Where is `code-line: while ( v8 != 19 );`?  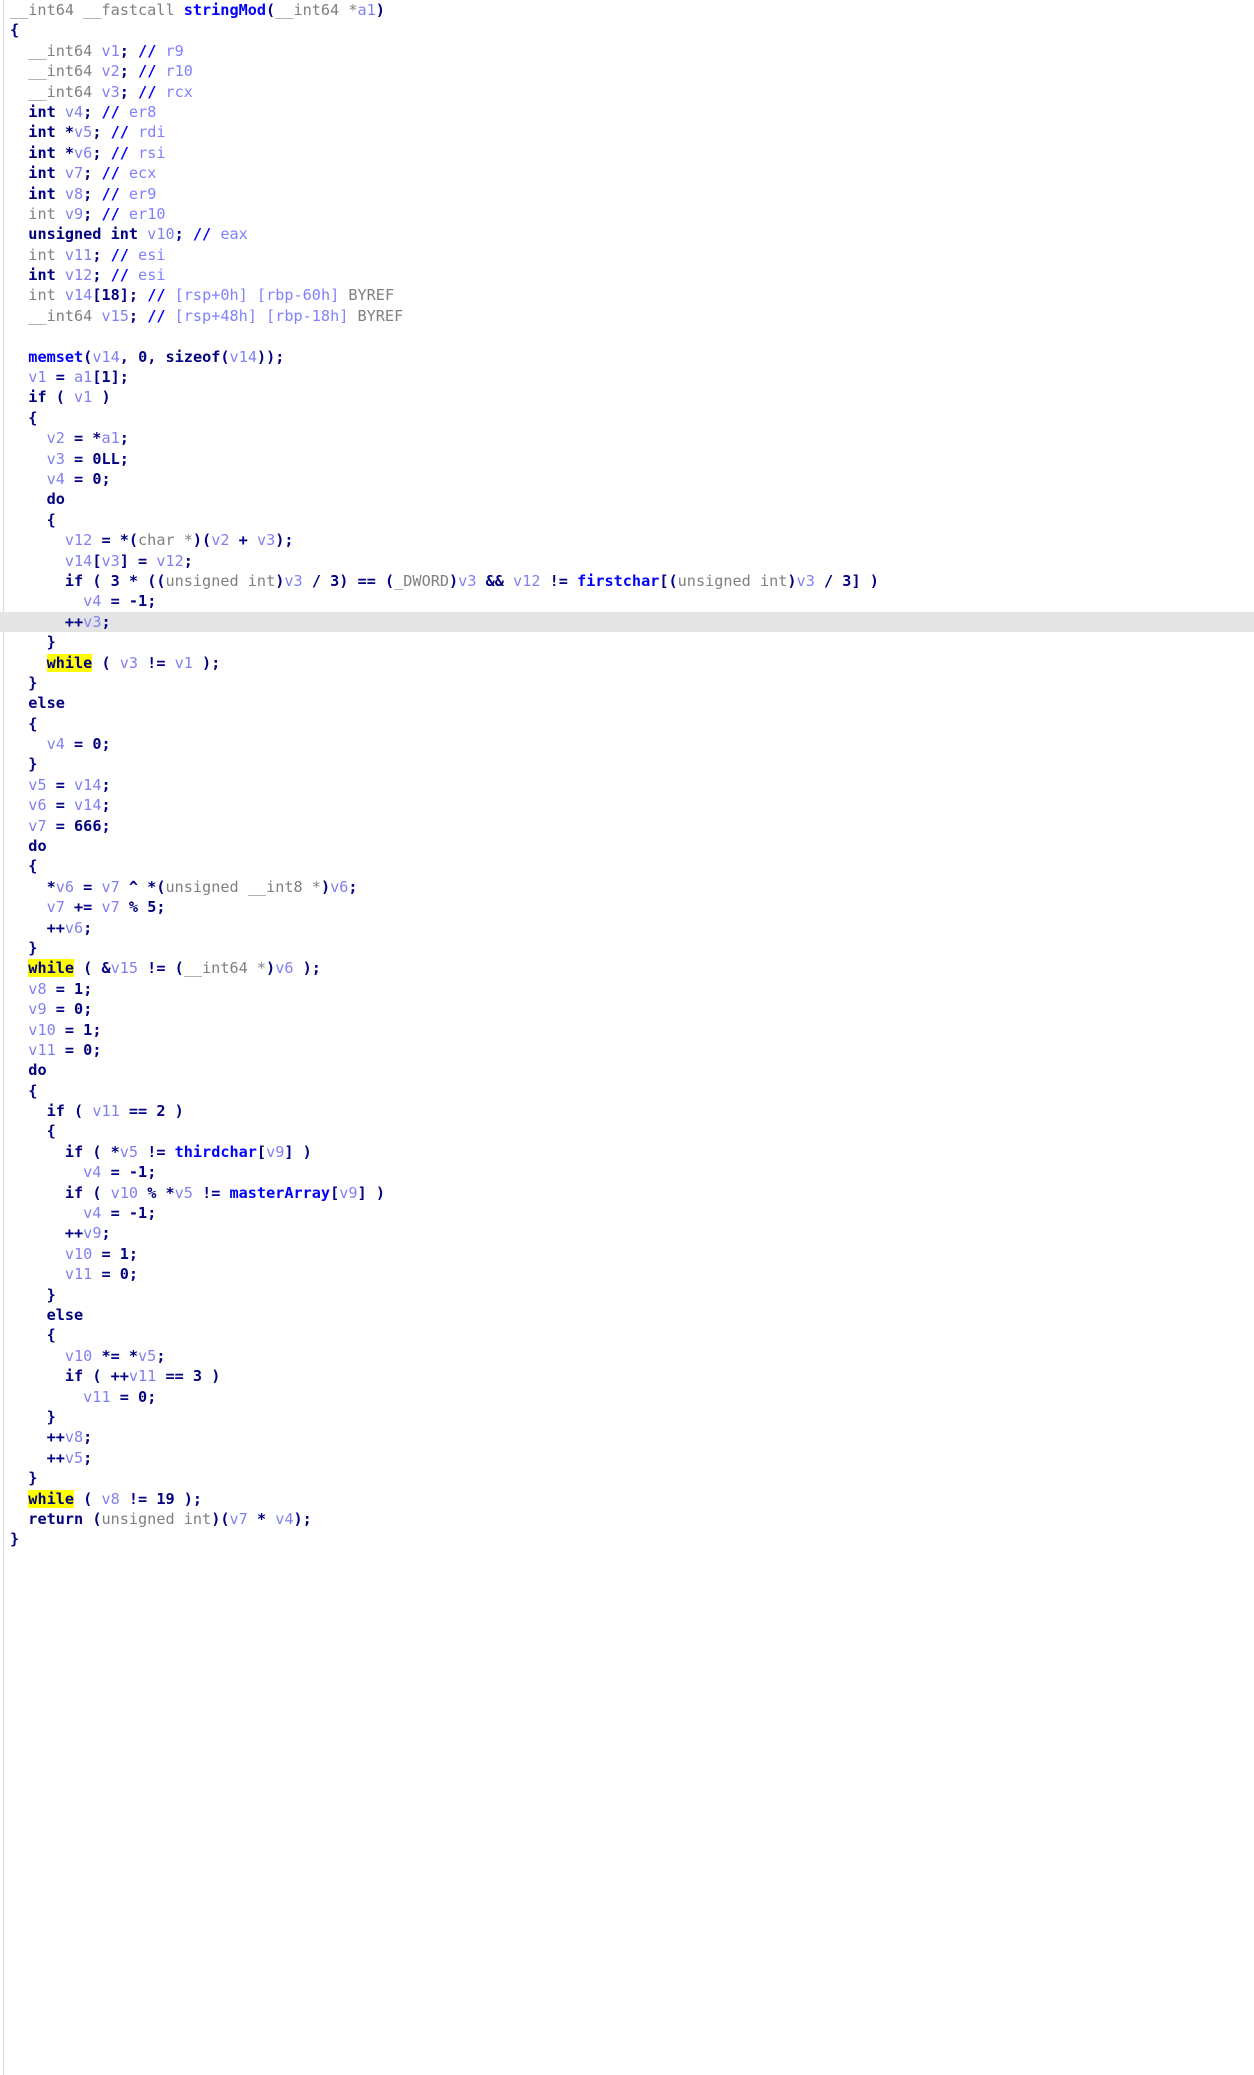 code-line: while ( v8 != 19 ); is located at coordinates (627, 1499).